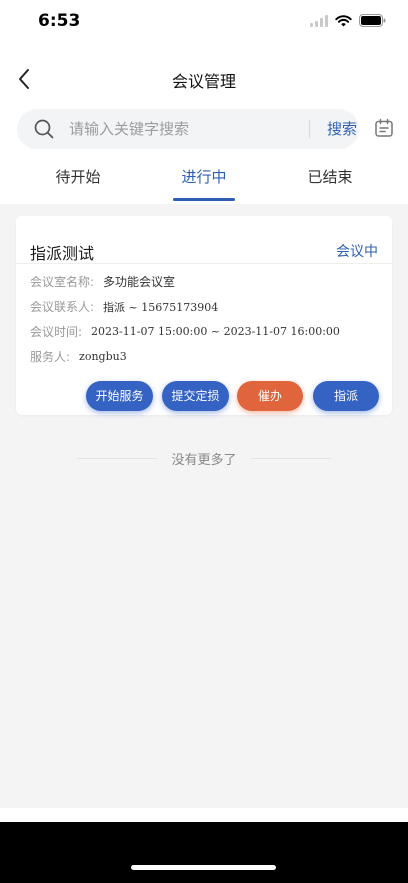 This screenshot has height=883, width=408. I want to click on info-row-contact: 会议联系人: 指派 ~ 15675173904, so click(124, 306).